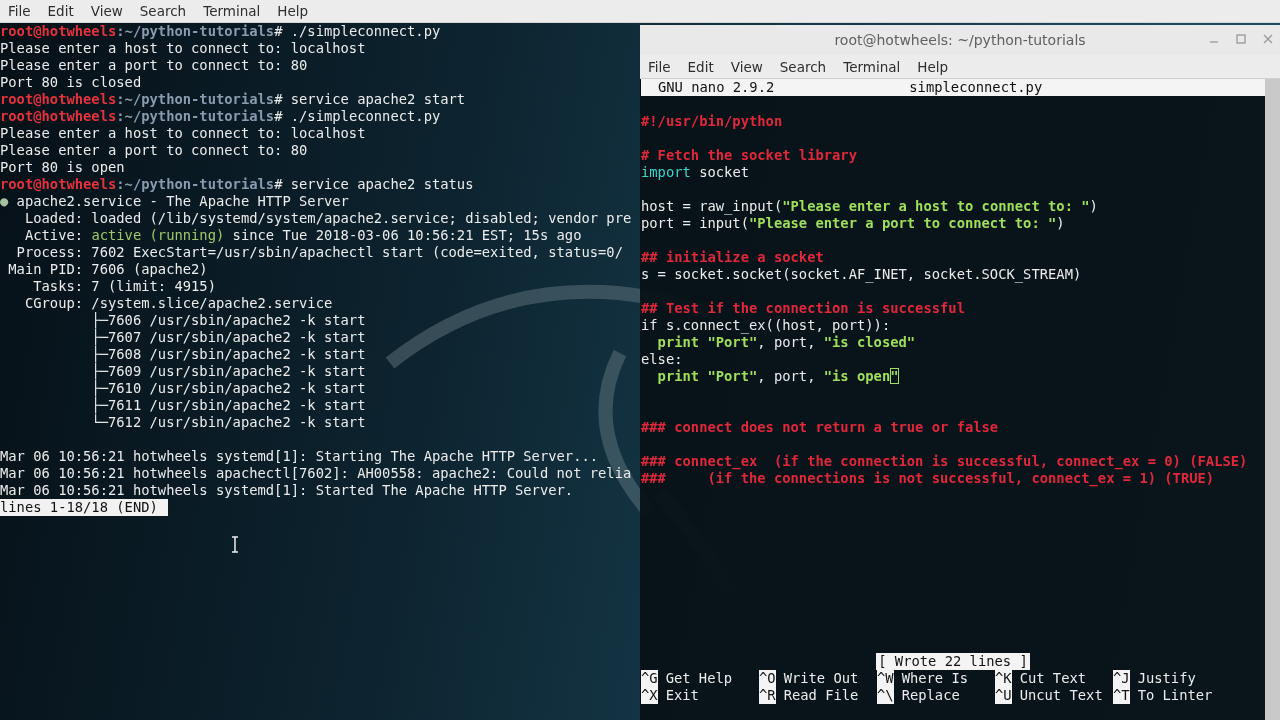 This screenshot has height=720, width=1280. Describe the element at coordinates (699, 678) in the screenshot. I see `shortcut-label: Get Help` at that location.